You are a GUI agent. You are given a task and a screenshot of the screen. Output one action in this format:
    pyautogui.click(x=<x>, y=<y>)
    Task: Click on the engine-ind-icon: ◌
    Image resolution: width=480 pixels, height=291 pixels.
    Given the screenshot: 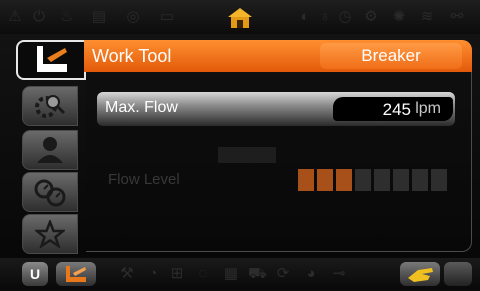 What is the action you would take?
    pyautogui.click(x=203, y=273)
    